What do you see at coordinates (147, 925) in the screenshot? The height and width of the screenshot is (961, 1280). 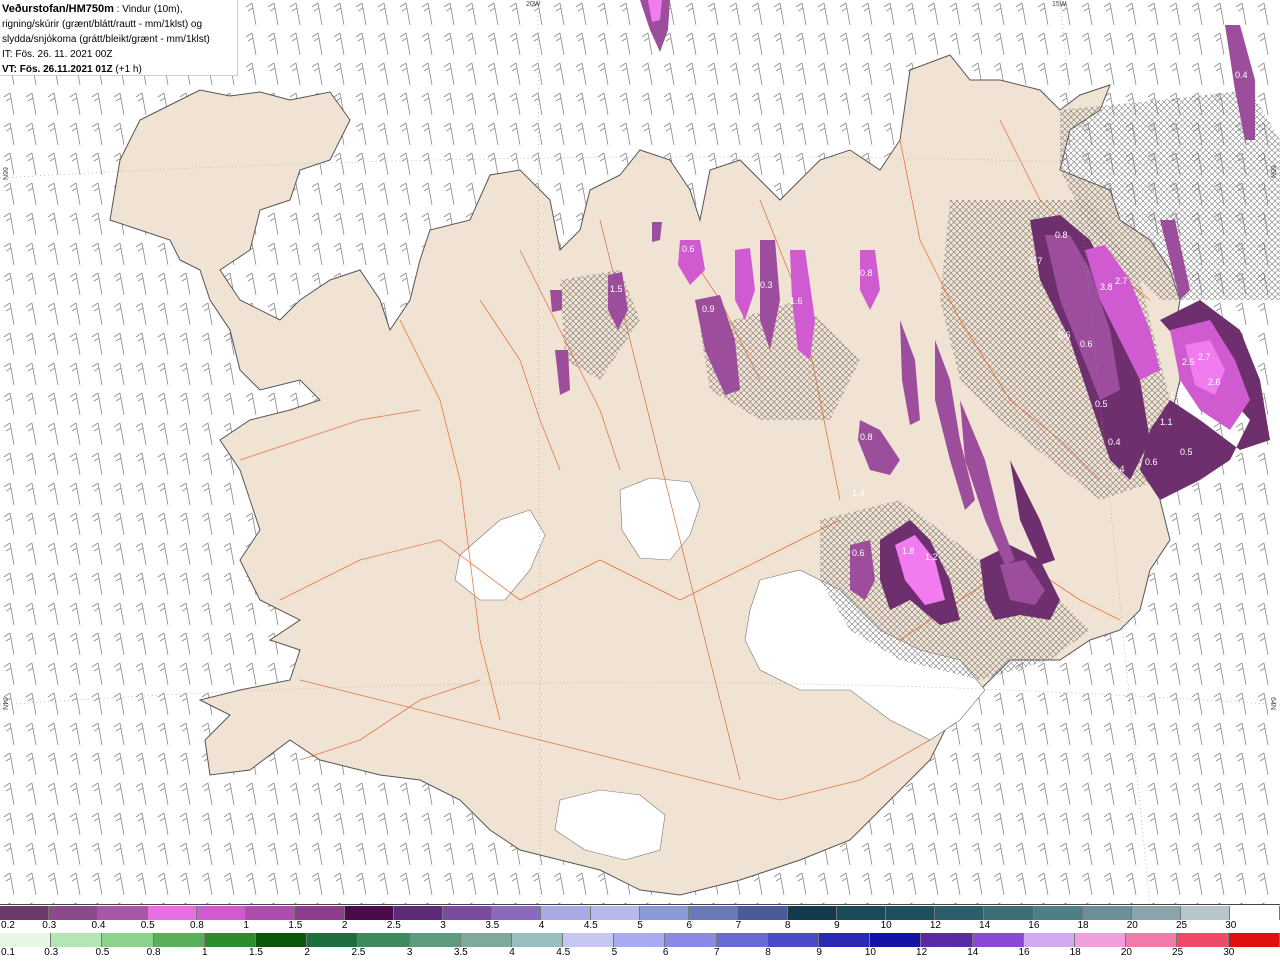 I see `legend-snow-label: 0.5` at bounding box center [147, 925].